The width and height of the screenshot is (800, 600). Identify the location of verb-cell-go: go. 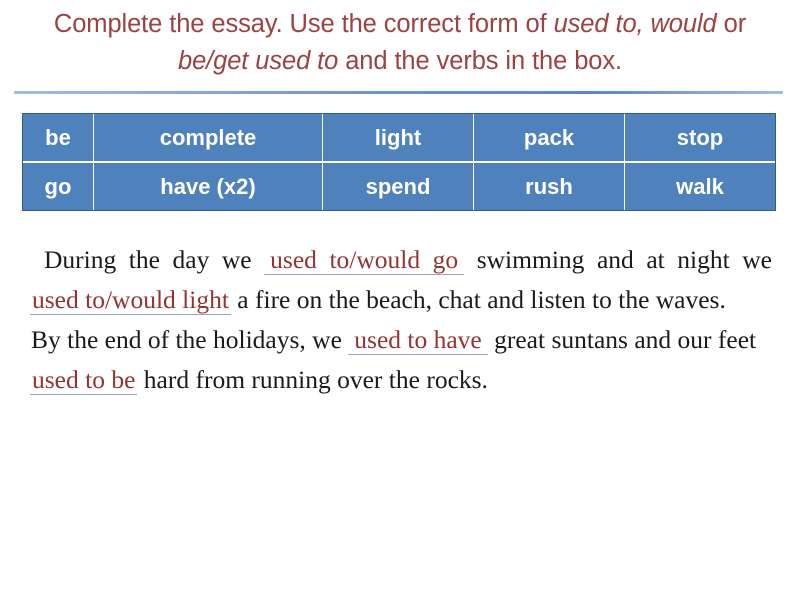
(58, 186).